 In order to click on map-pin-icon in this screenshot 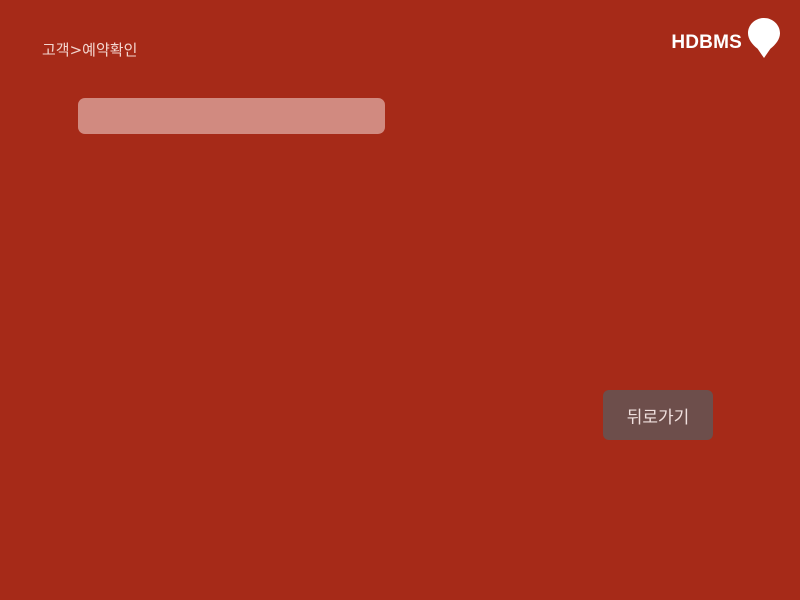, I will do `click(764, 38)`.